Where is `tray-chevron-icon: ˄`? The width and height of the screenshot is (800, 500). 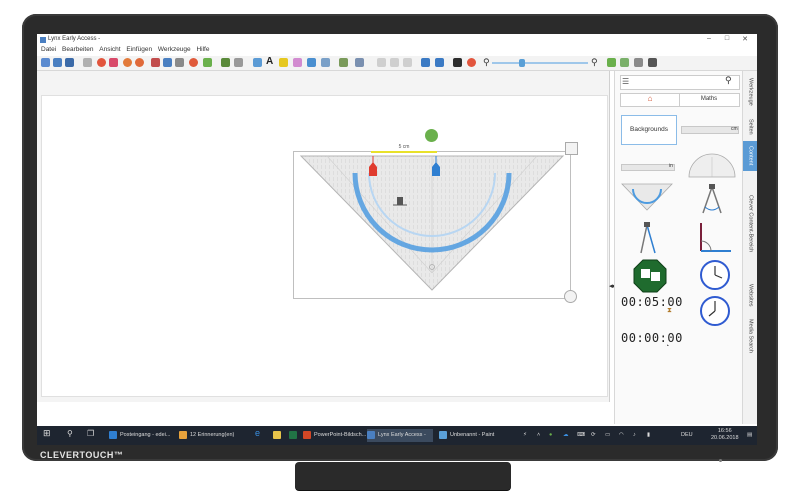
tray-chevron-icon: ˄ is located at coordinates (538, 435).